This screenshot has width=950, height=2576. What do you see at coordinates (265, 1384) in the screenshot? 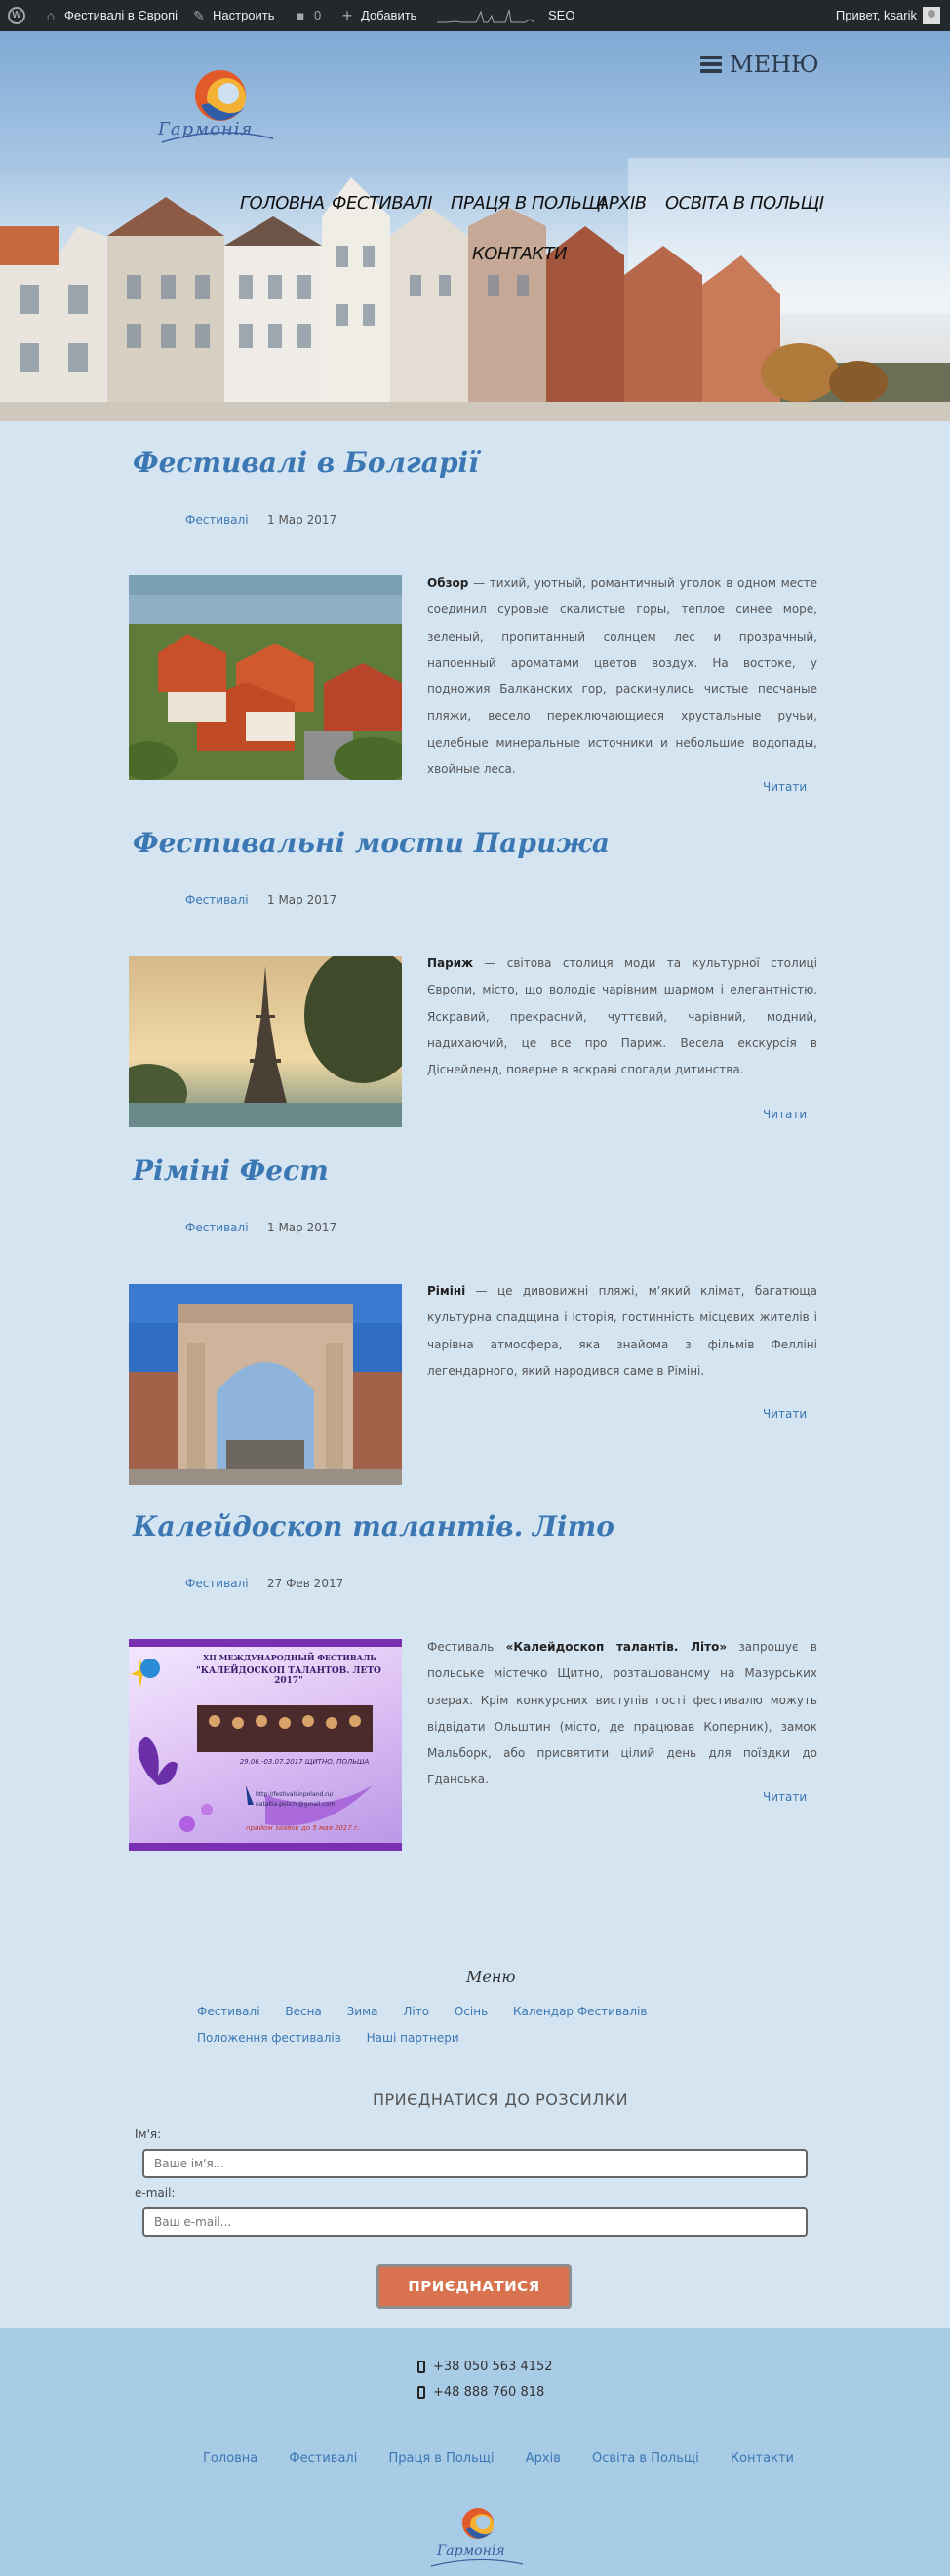
I see `post-thumbnail-rimini` at bounding box center [265, 1384].